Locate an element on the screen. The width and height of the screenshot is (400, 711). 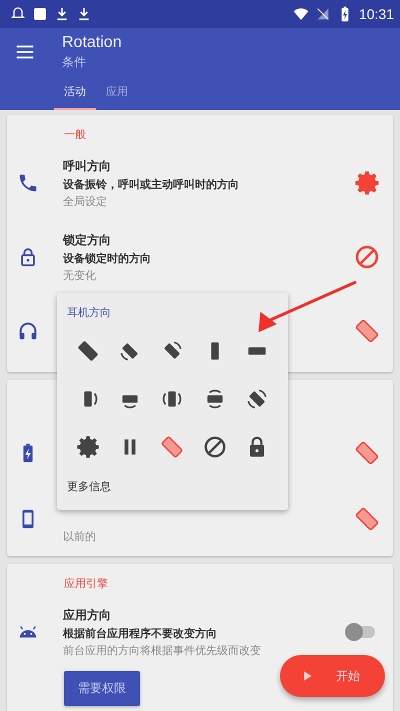
headphones-icon is located at coordinates (28, 331).